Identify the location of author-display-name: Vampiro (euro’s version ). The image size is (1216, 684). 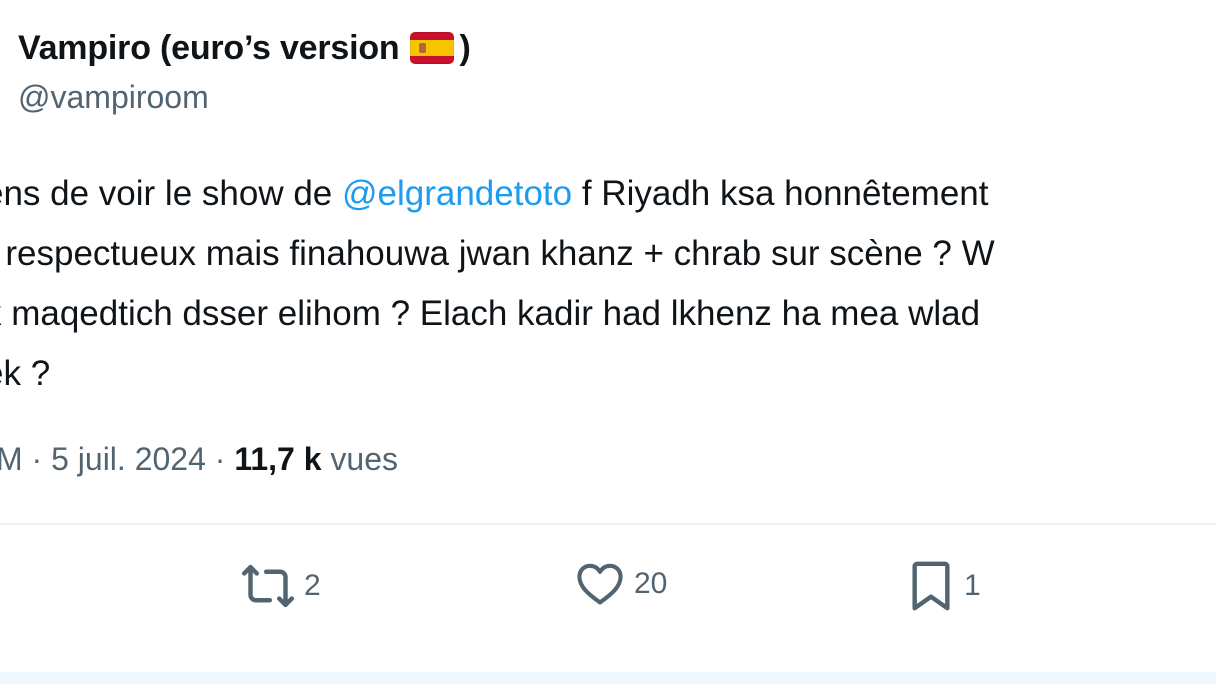
(244, 48).